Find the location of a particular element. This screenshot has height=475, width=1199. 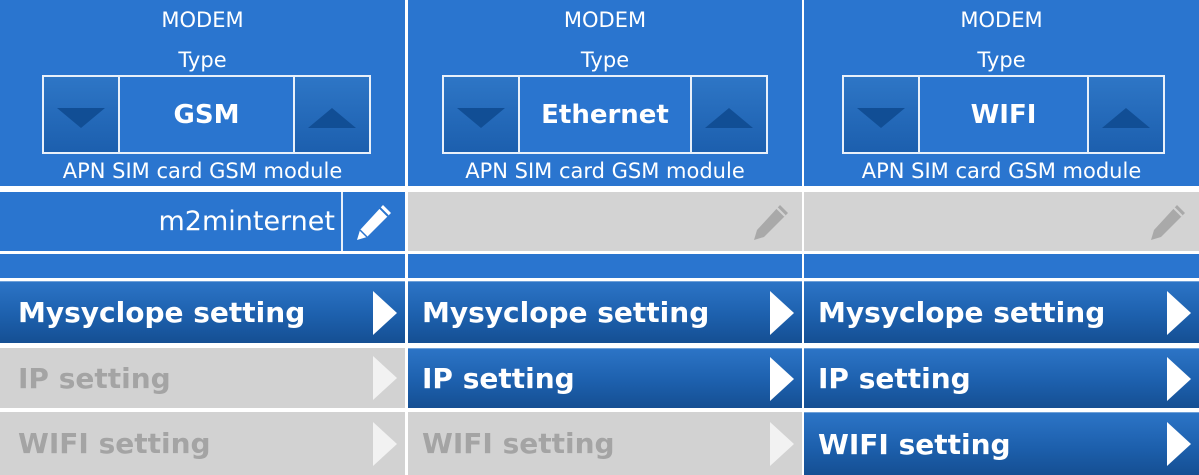

apn-field: m2minternet is located at coordinates (202, 221).